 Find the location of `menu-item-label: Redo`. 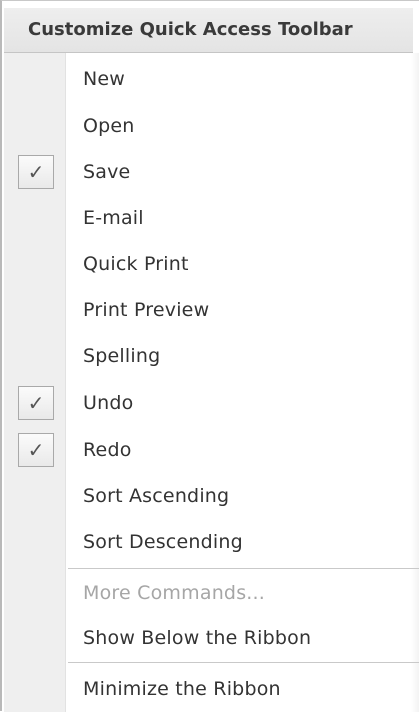

menu-item-label: Redo is located at coordinates (107, 450).